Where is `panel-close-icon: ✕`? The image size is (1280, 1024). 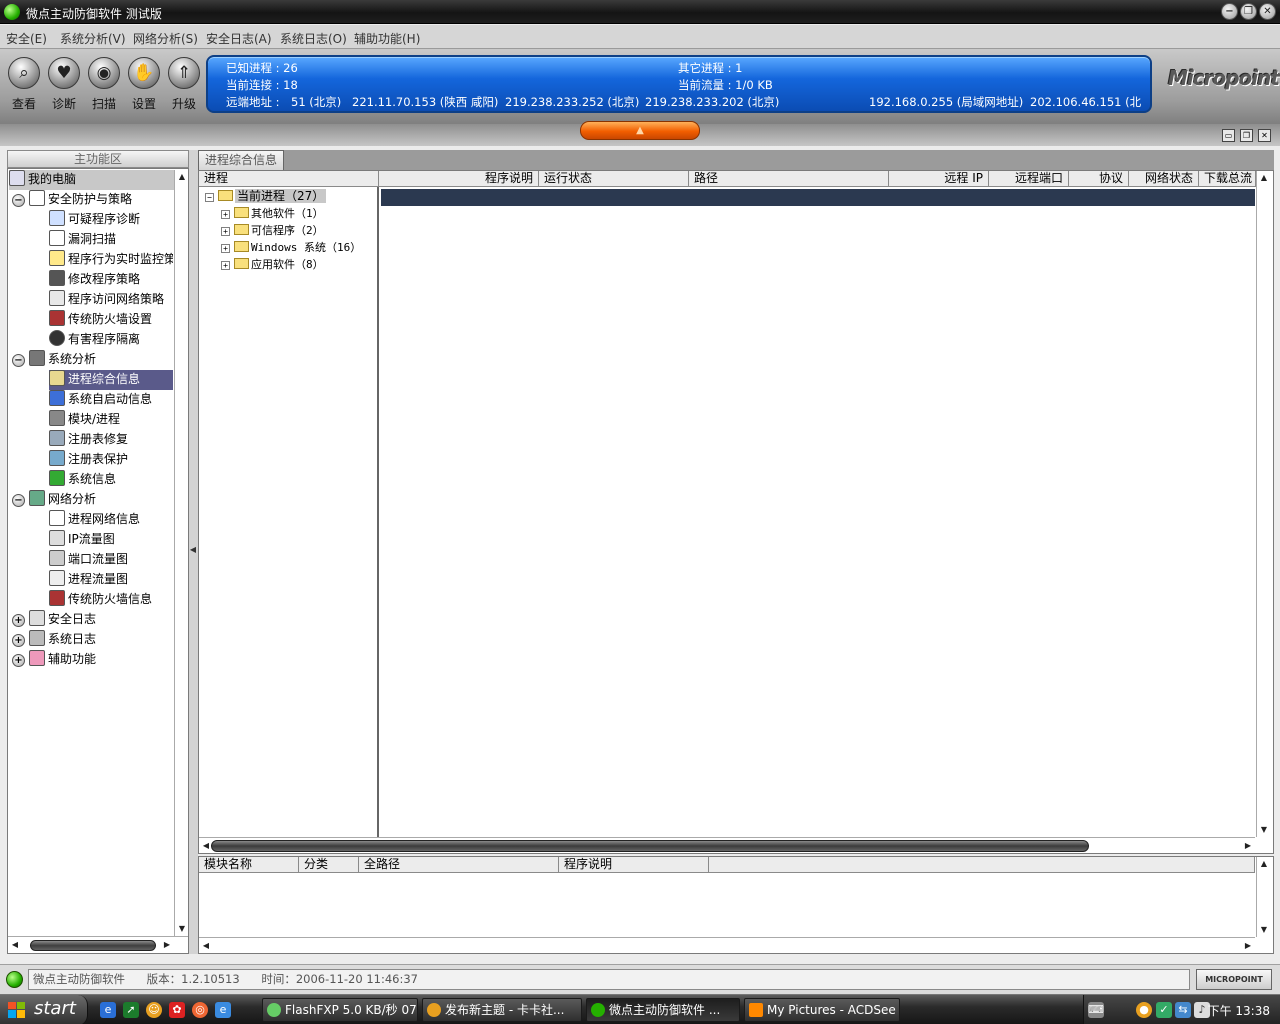
panel-close-icon: ✕ is located at coordinates (1264, 135).